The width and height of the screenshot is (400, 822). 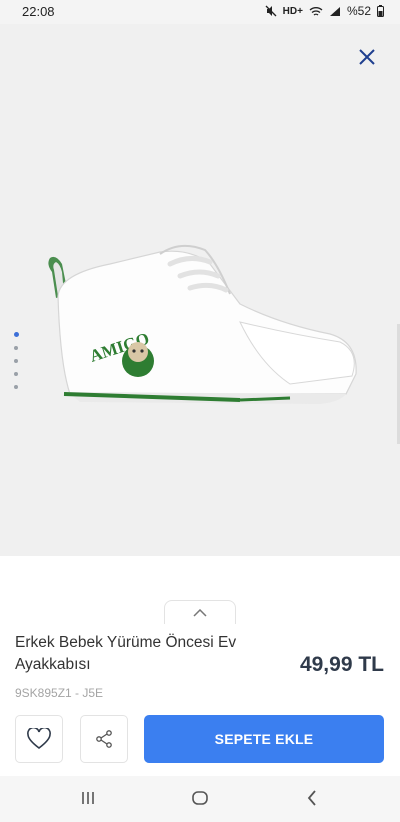 What do you see at coordinates (126, 653) in the screenshot?
I see `product-title: Erkek Bebek Yürüme Öncesi Ev Ayakkabısı` at bounding box center [126, 653].